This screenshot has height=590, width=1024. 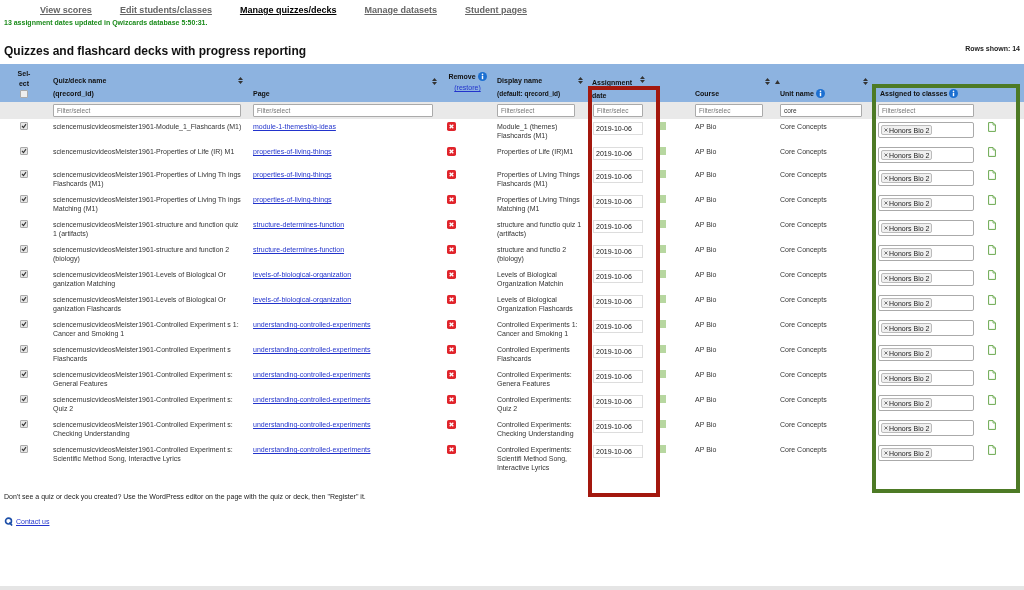 I want to click on page-title: Quizzes and flashcard decks with progress reporting, so click(x=155, y=51).